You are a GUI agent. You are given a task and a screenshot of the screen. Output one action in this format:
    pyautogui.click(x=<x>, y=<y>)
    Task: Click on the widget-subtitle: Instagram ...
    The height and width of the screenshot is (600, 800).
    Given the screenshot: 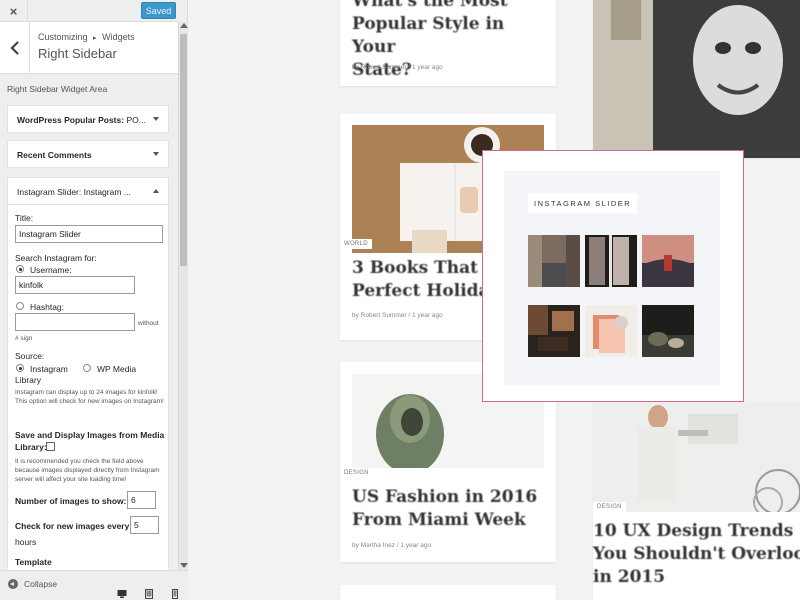 What is the action you would take?
    pyautogui.click(x=107, y=192)
    